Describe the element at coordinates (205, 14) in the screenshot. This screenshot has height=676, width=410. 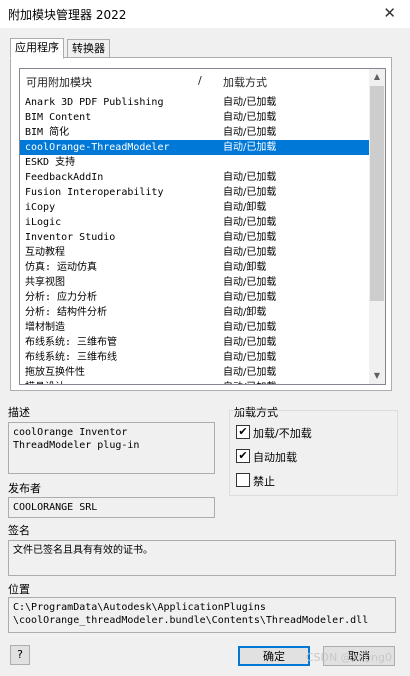
I see `title-bar: 附加模块管理器 2022 ✕` at that location.